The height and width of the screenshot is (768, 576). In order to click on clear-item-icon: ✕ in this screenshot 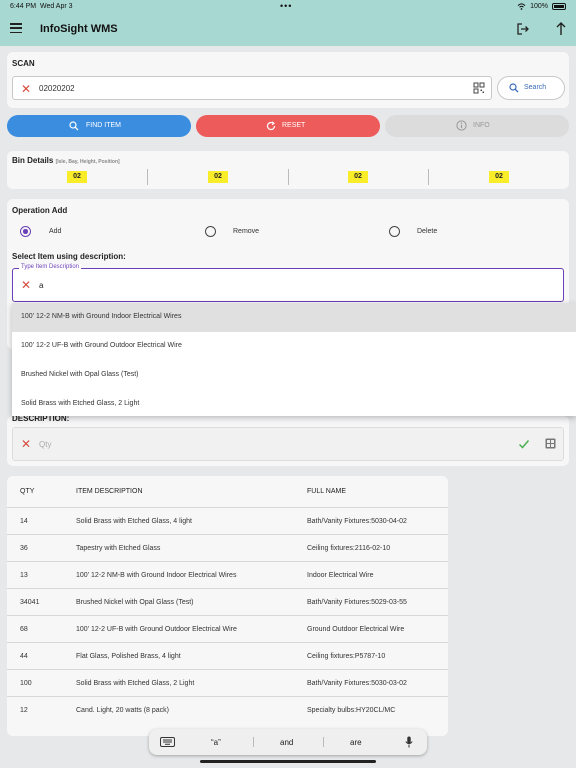, I will do `click(26, 285)`.